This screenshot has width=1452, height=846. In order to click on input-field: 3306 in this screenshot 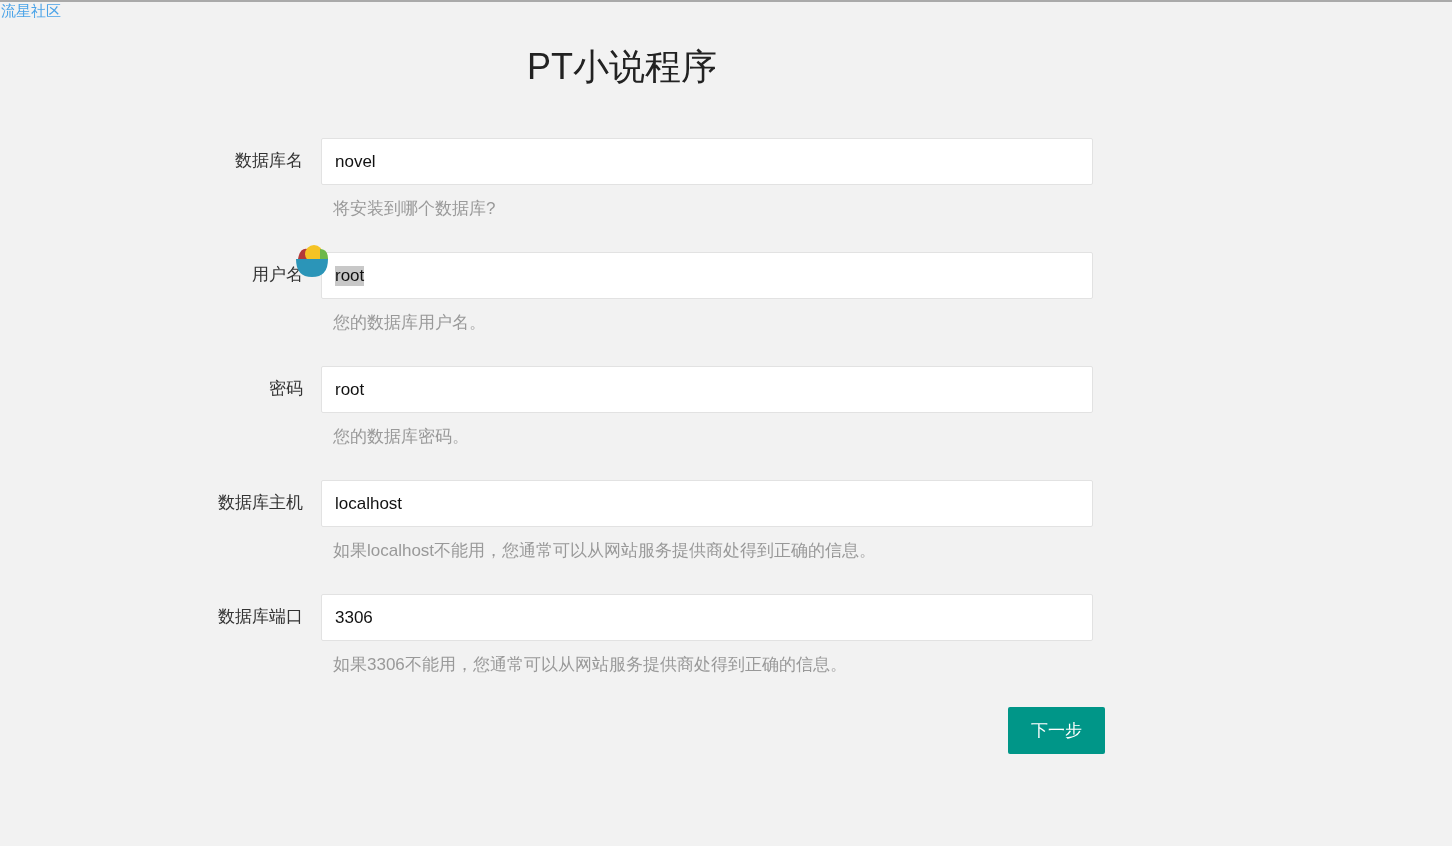, I will do `click(707, 617)`.